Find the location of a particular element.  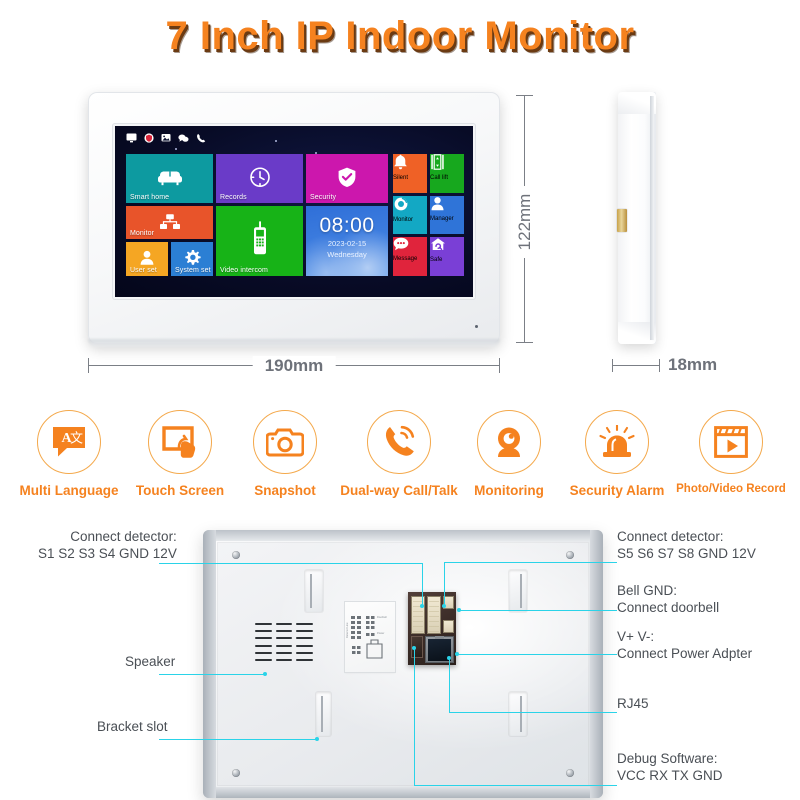

tile-clock: 08:00 2023-02-15 Wednesday is located at coordinates (347, 241).